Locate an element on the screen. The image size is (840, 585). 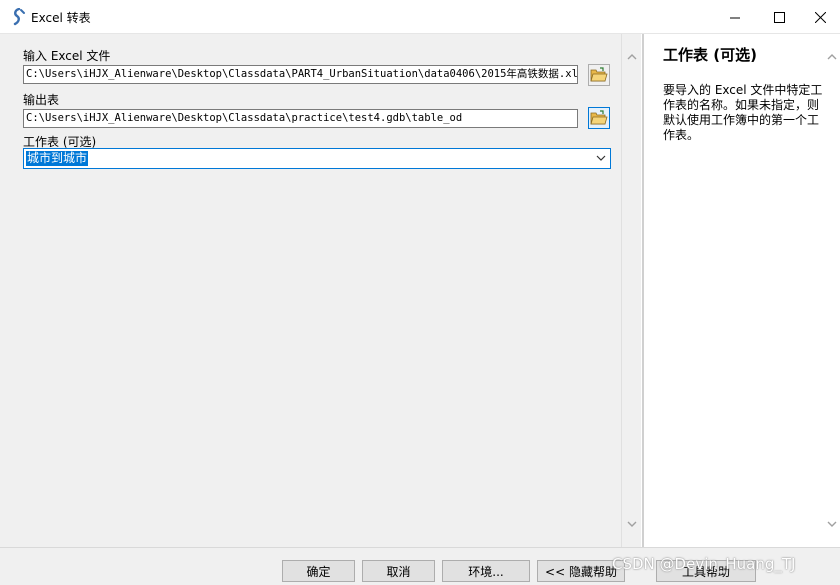
help-title: 工作表 (可选) is located at coordinates (710, 55).